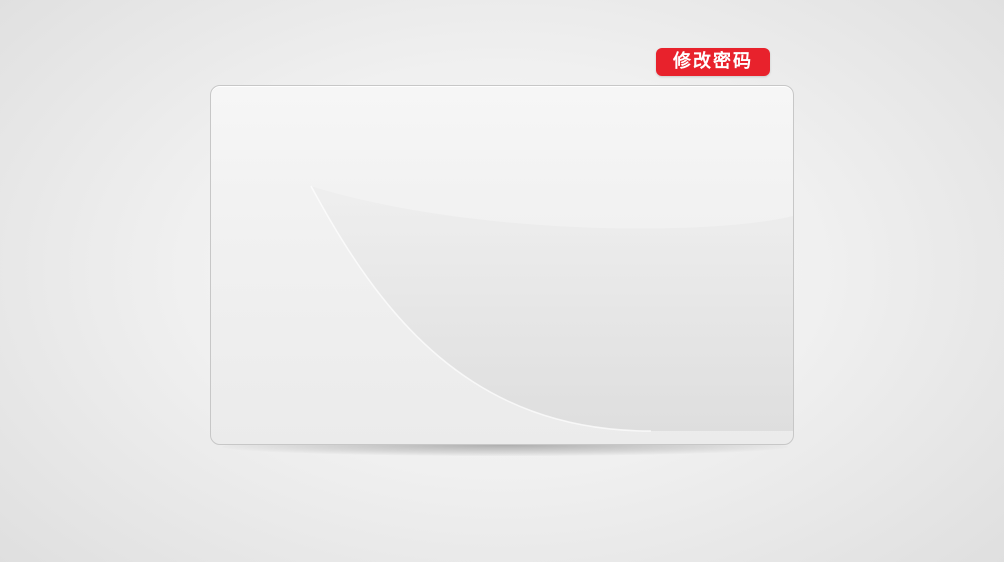 The width and height of the screenshot is (1004, 562). Describe the element at coordinates (713, 62) in the screenshot. I see `change-password-tab: 修改密码` at that location.